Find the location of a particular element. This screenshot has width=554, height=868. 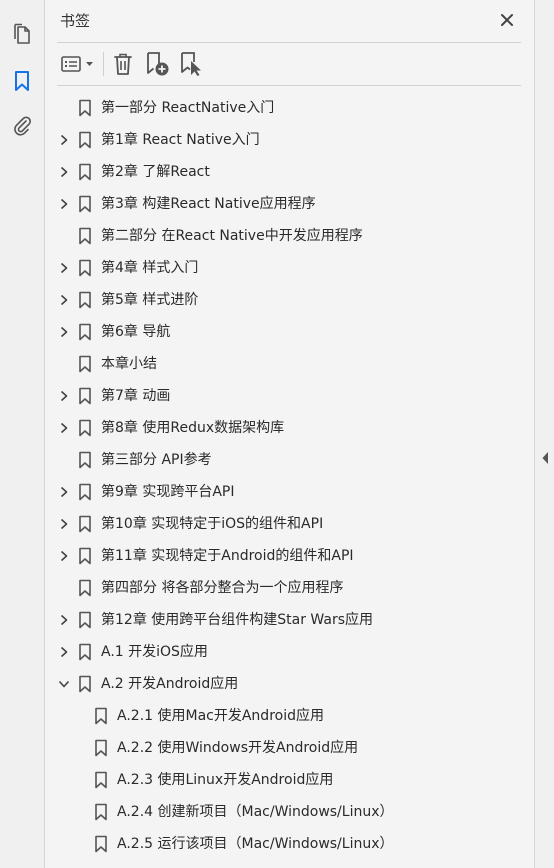

bookmark-label: 本章小结 is located at coordinates (129, 364).